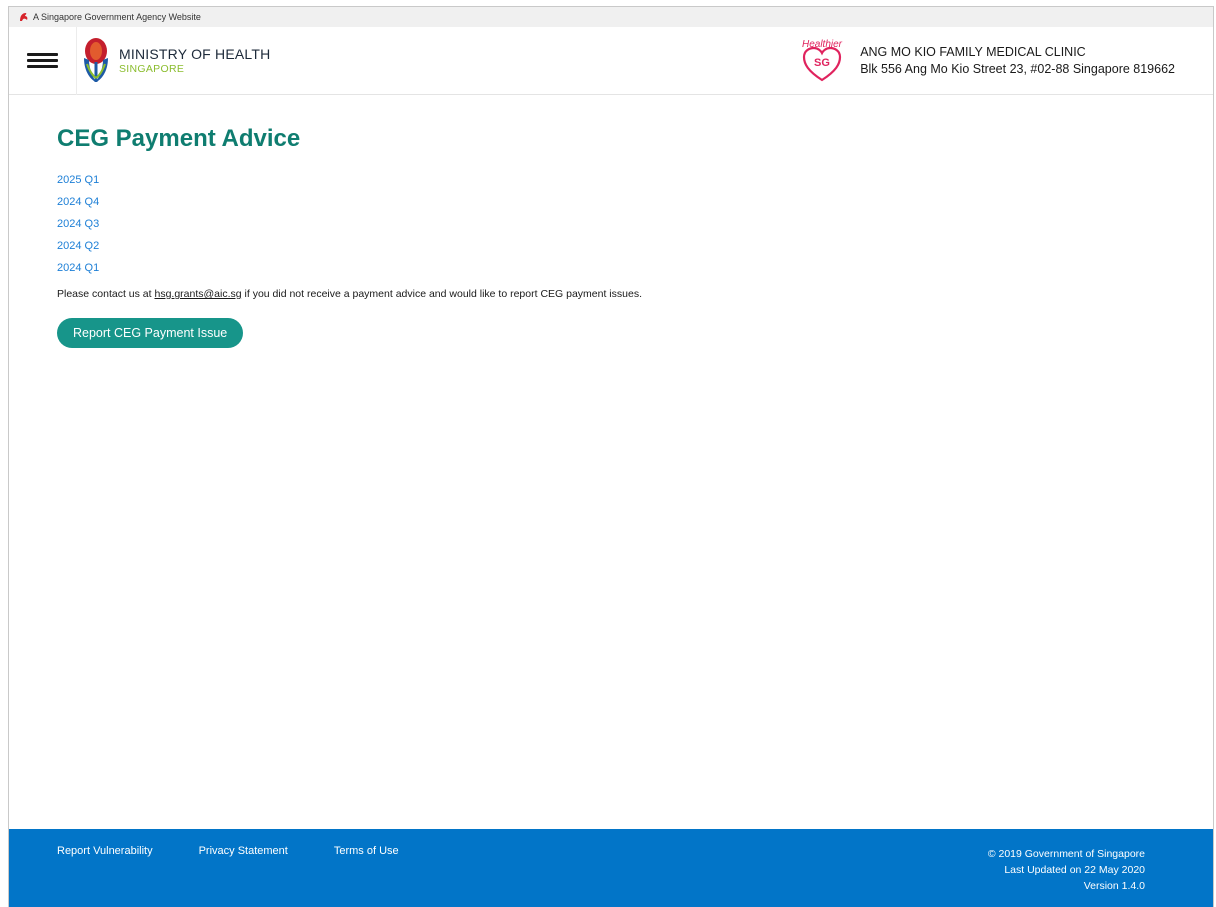  What do you see at coordinates (366, 851) in the screenshot?
I see `footer-link-terms-of-use: Terms of Use` at bounding box center [366, 851].